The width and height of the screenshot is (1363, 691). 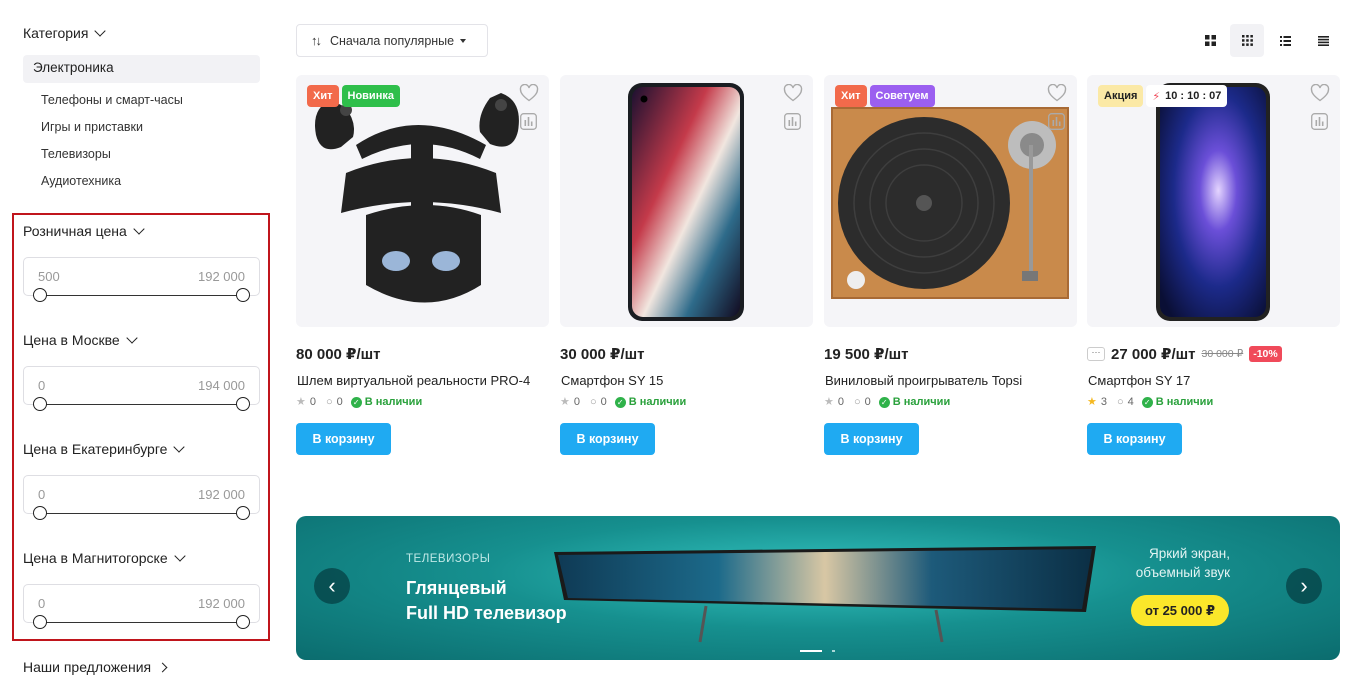 I want to click on product-title: Шлем виртуальной реальности PRO-4, so click(x=413, y=380).